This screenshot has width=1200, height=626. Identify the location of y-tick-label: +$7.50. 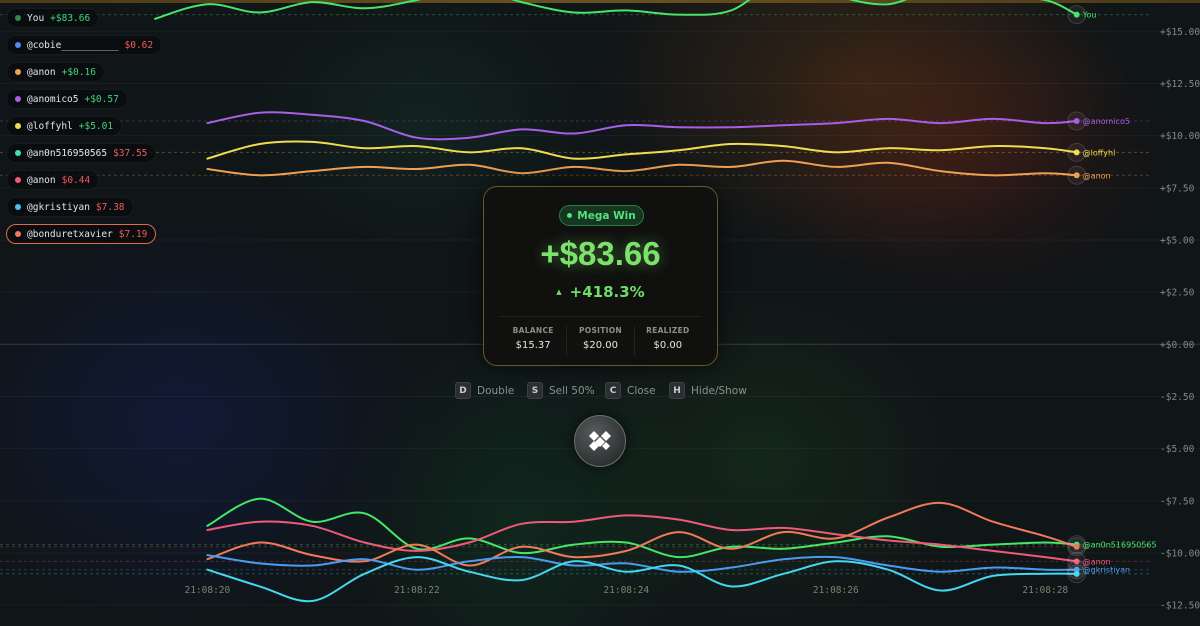
(1177, 188).